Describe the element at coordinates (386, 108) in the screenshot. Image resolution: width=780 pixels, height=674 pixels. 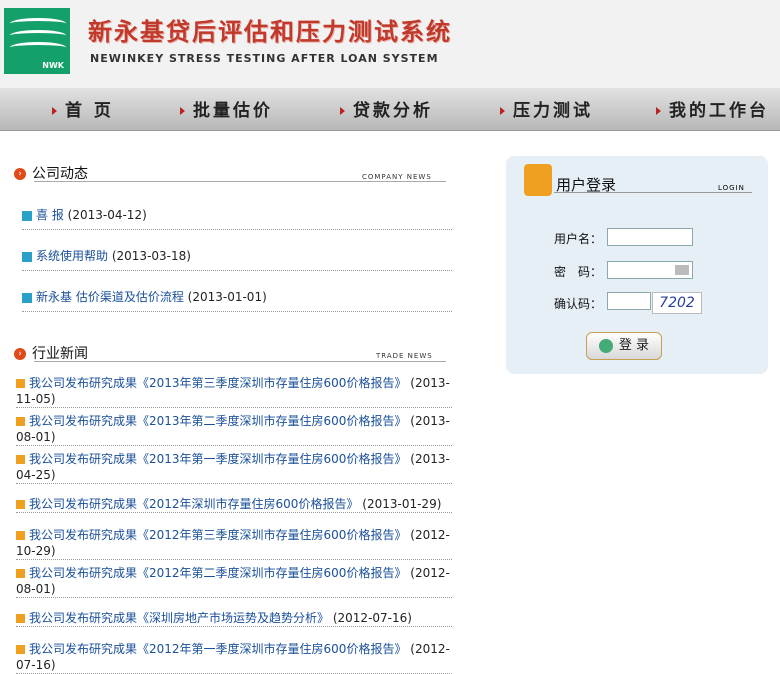
I see `nav-loan-analysis: 贷款分析` at that location.